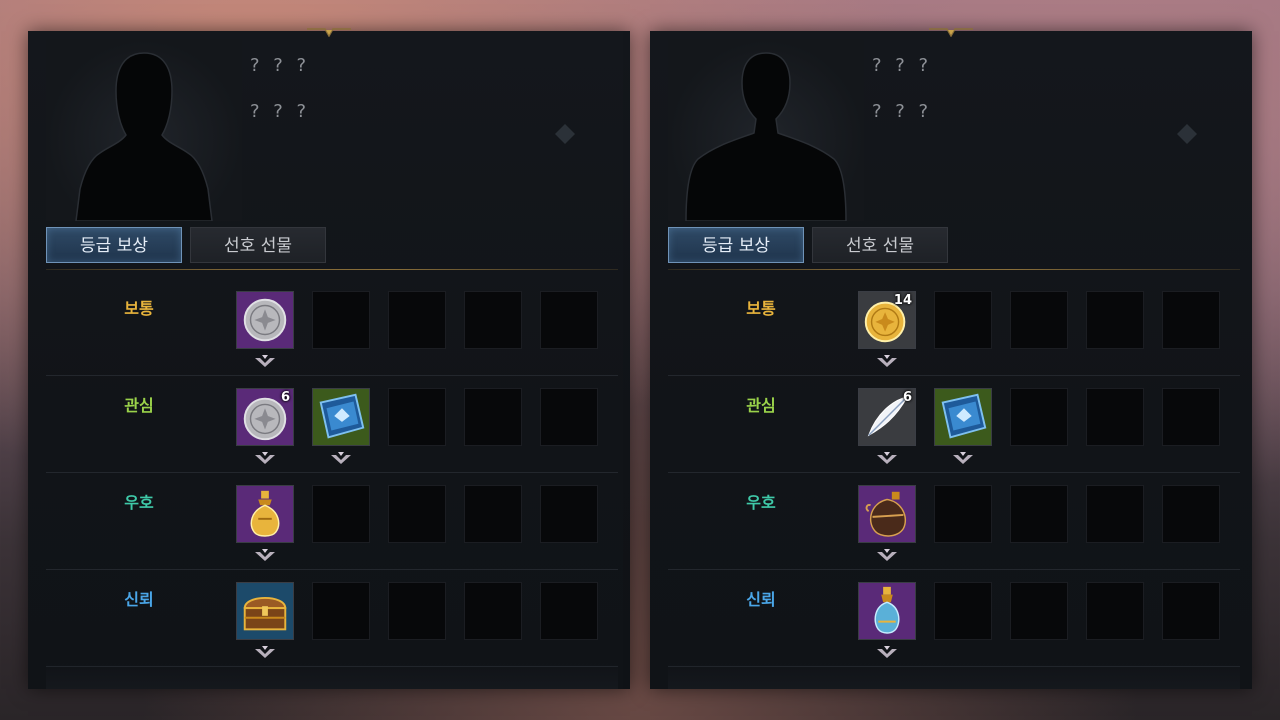 The width and height of the screenshot is (1280, 720). Describe the element at coordinates (144, 130) in the screenshot. I see `character-silhouette-female` at that location.